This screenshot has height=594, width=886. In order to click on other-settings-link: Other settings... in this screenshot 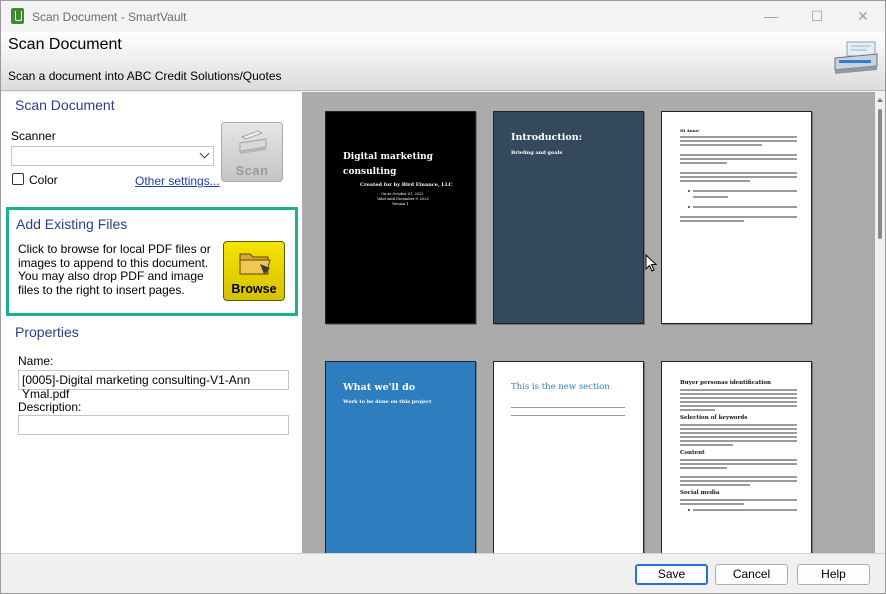, I will do `click(177, 181)`.